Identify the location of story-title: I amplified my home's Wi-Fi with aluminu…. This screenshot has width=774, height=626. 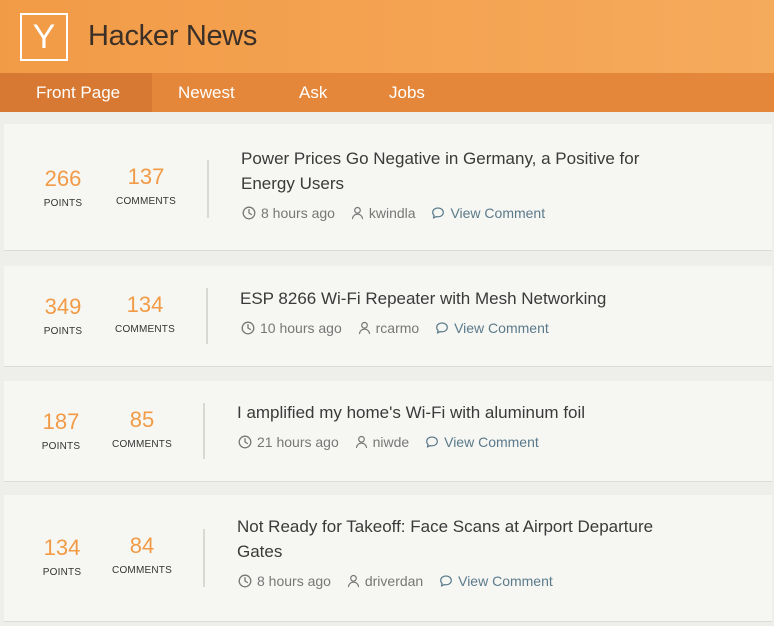
(452, 412).